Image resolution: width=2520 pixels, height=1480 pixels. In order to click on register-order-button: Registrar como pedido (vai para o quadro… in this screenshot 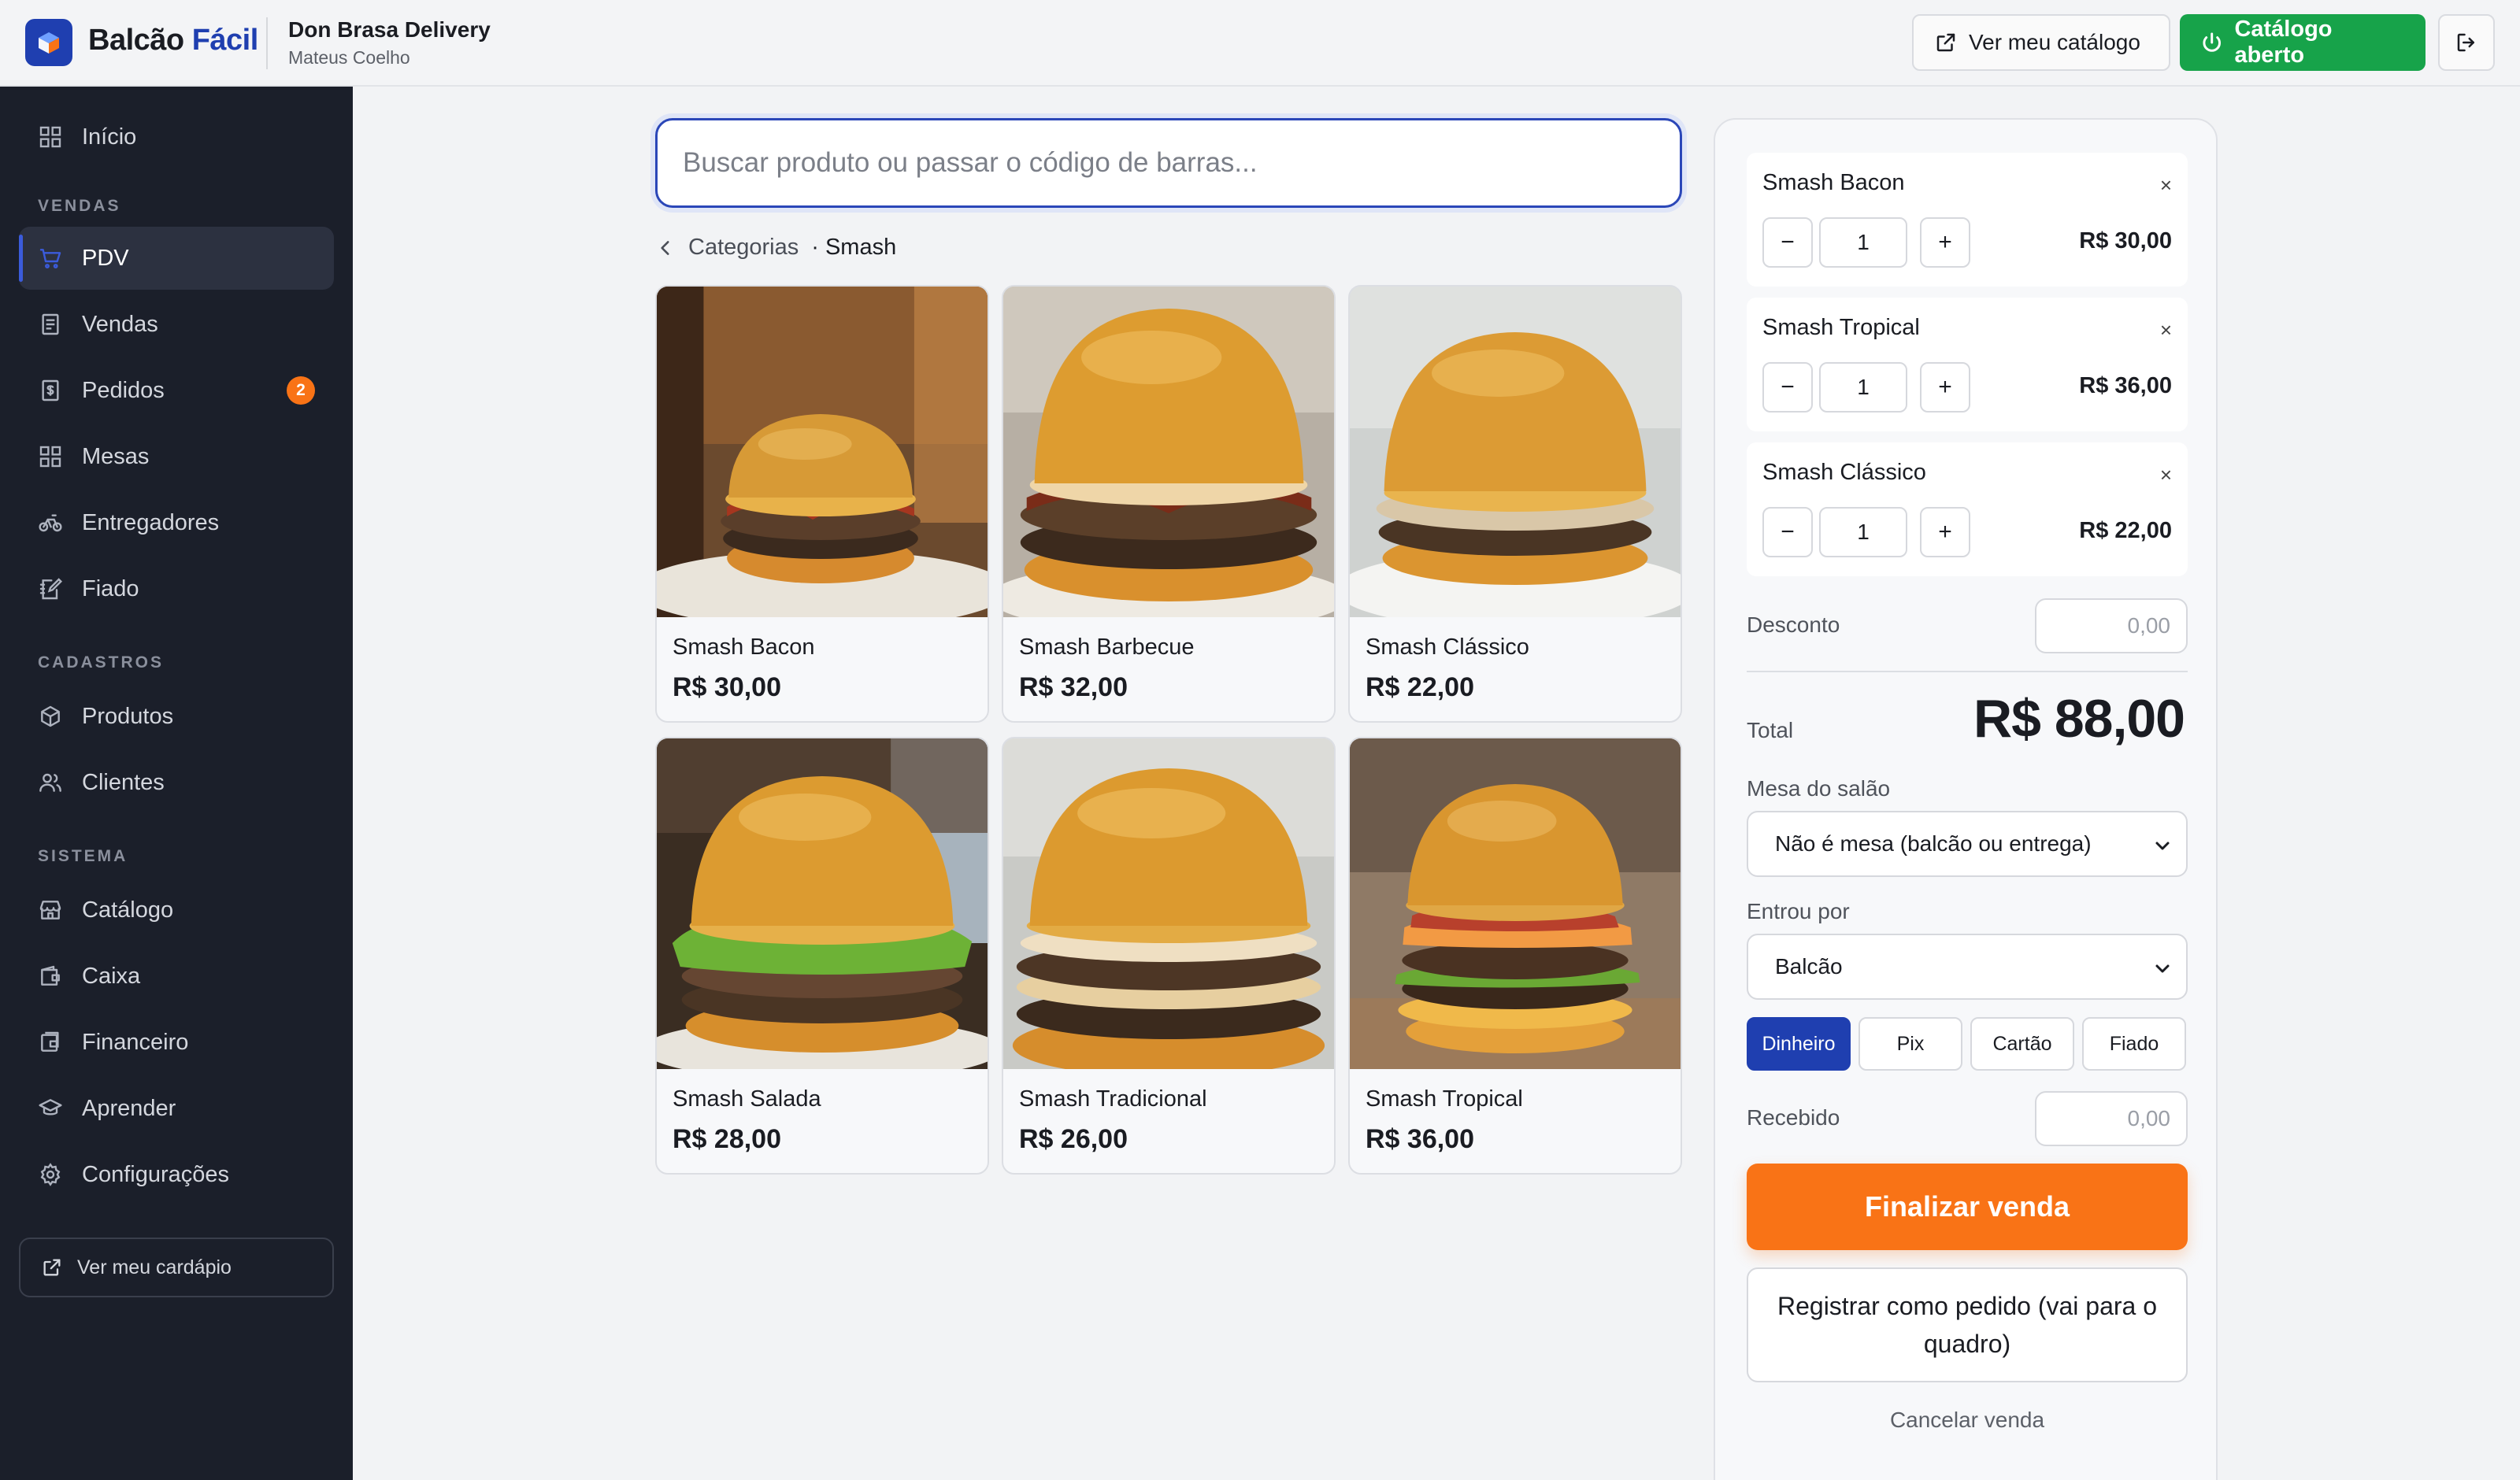, I will do `click(1967, 1324)`.